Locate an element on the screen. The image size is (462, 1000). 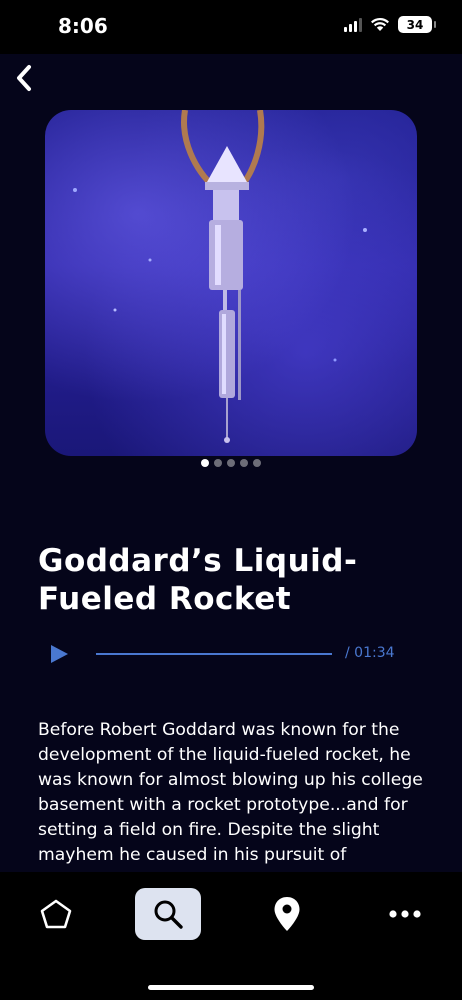
home-icon is located at coordinates (56, 914).